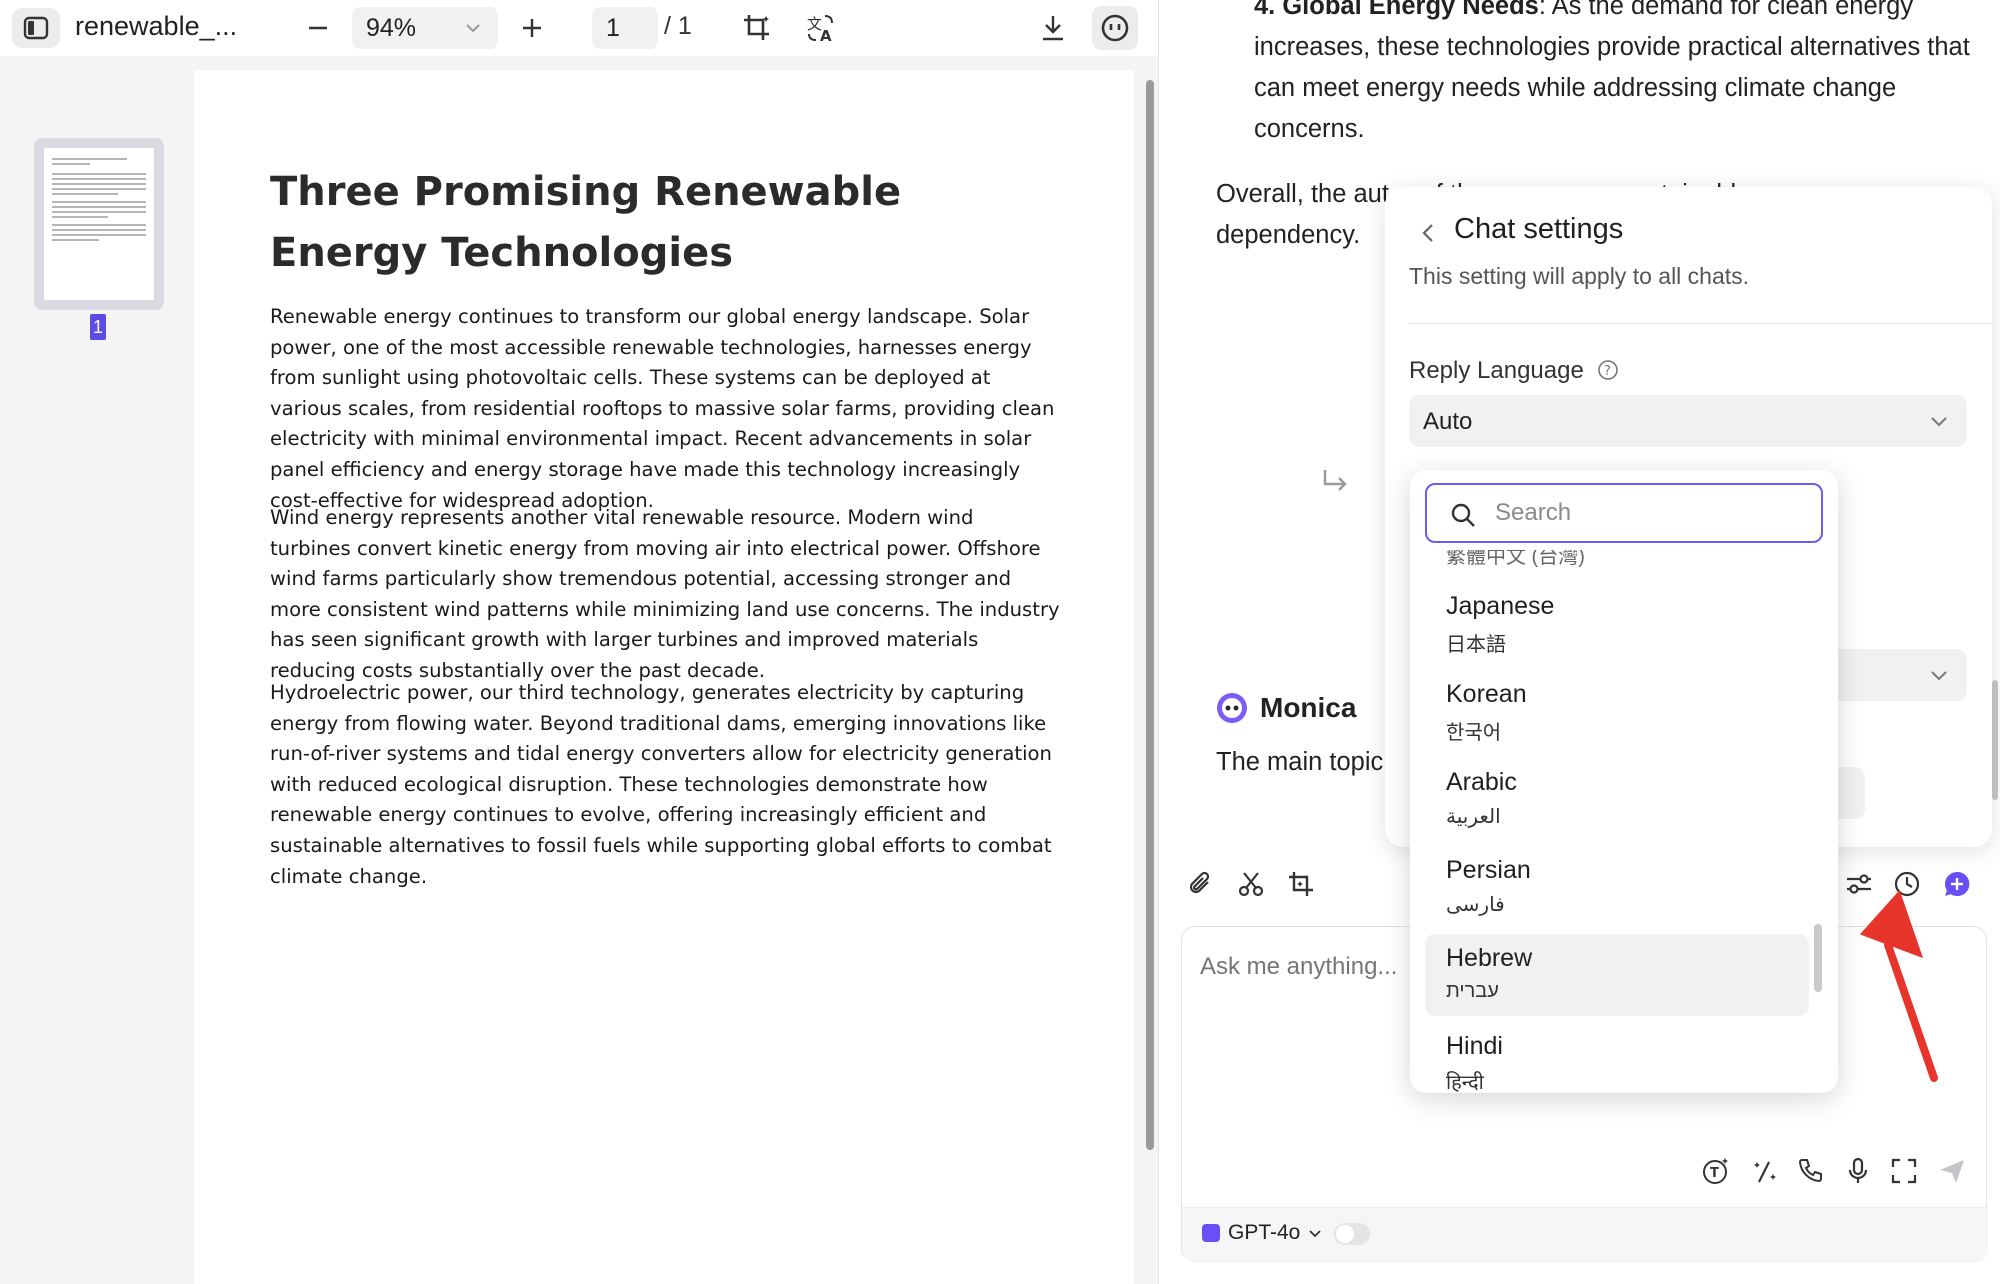 This screenshot has width=2000, height=1284. What do you see at coordinates (1473, 817) in the screenshot?
I see `language-native-name: العربية` at bounding box center [1473, 817].